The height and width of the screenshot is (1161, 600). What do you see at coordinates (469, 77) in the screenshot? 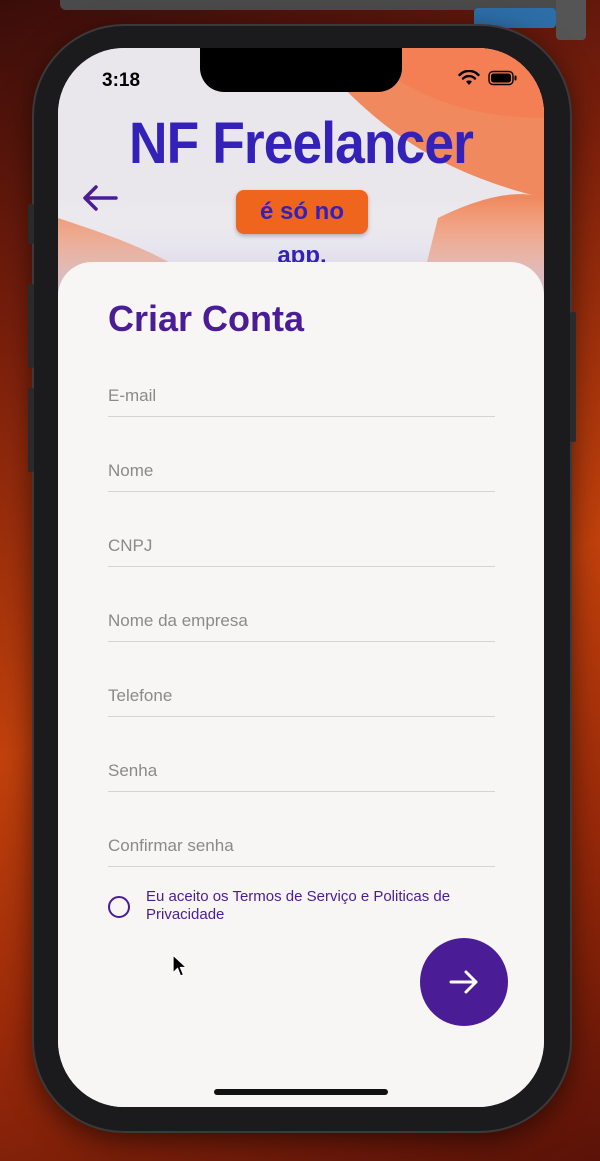
I see `wifi-icon` at bounding box center [469, 77].